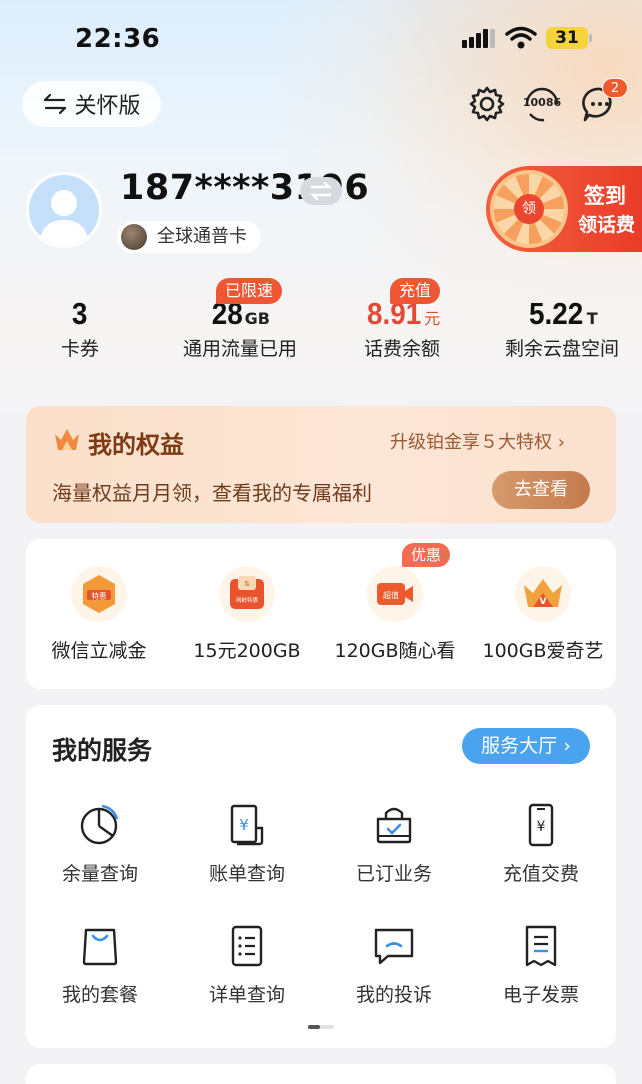  I want to click on offer-label: 120GB随心看, so click(395, 651).